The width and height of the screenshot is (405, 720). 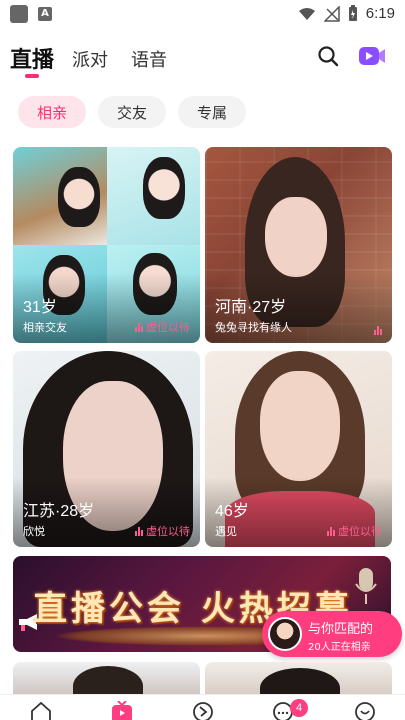 What do you see at coordinates (346, 13) in the screenshot?
I see `status-right: 6:19` at bounding box center [346, 13].